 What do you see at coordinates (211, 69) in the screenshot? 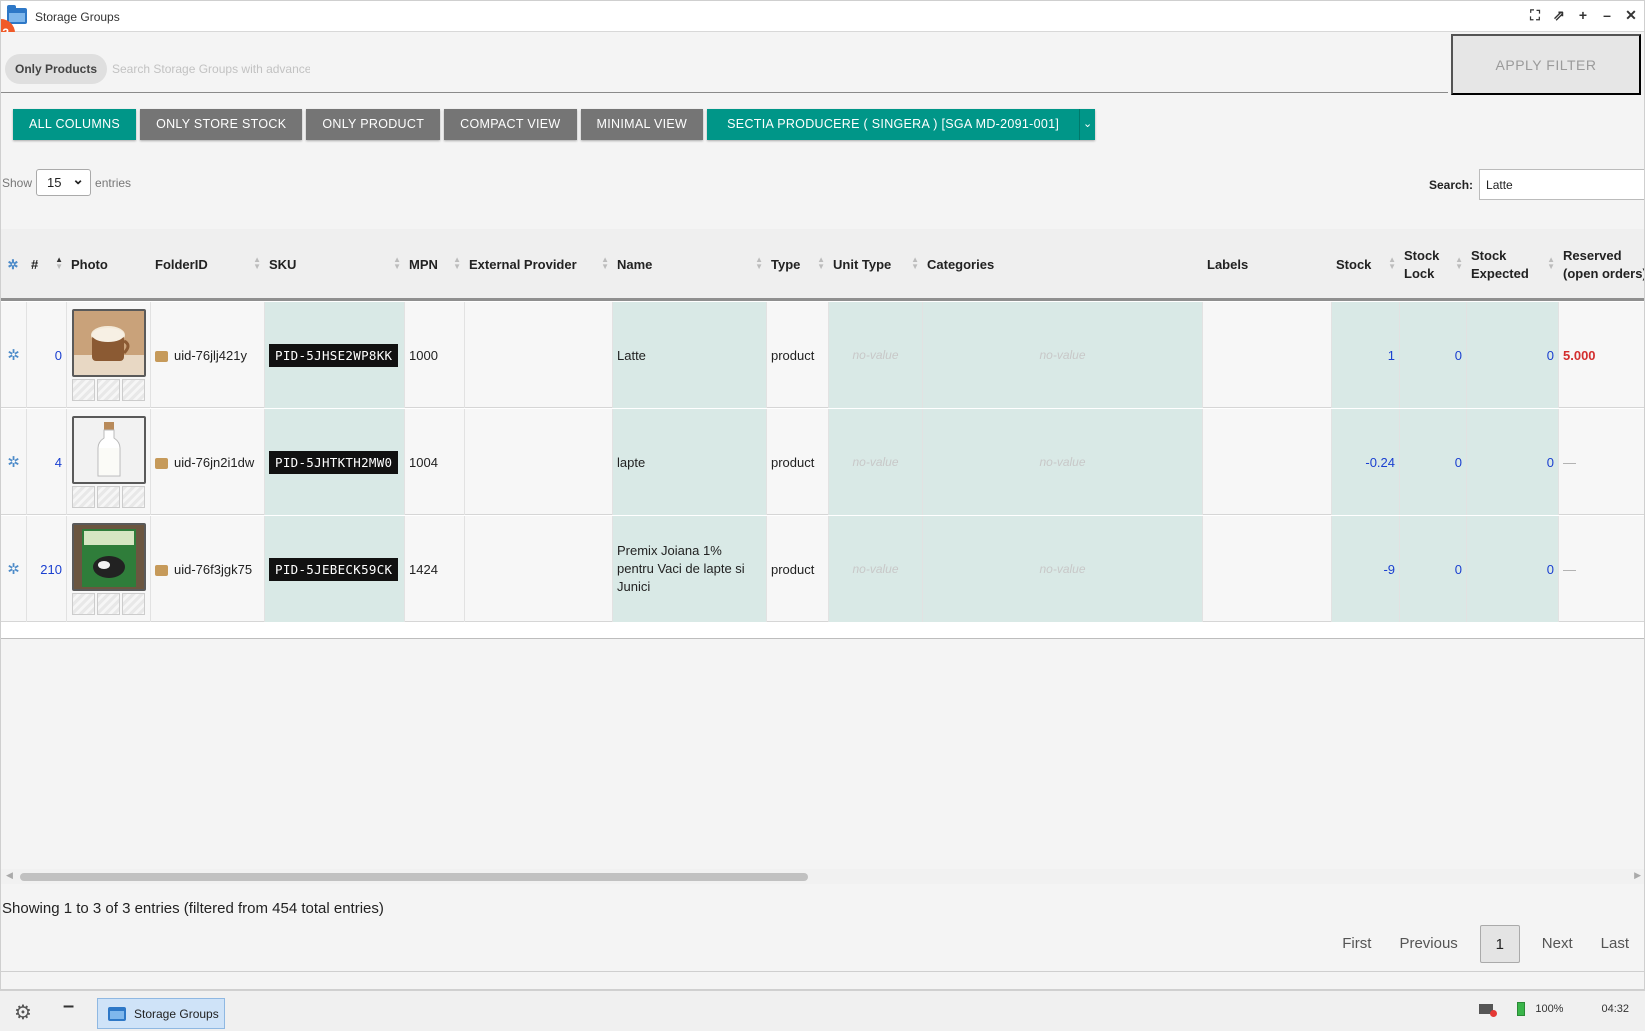
I see `advanced-search-input` at bounding box center [211, 69].